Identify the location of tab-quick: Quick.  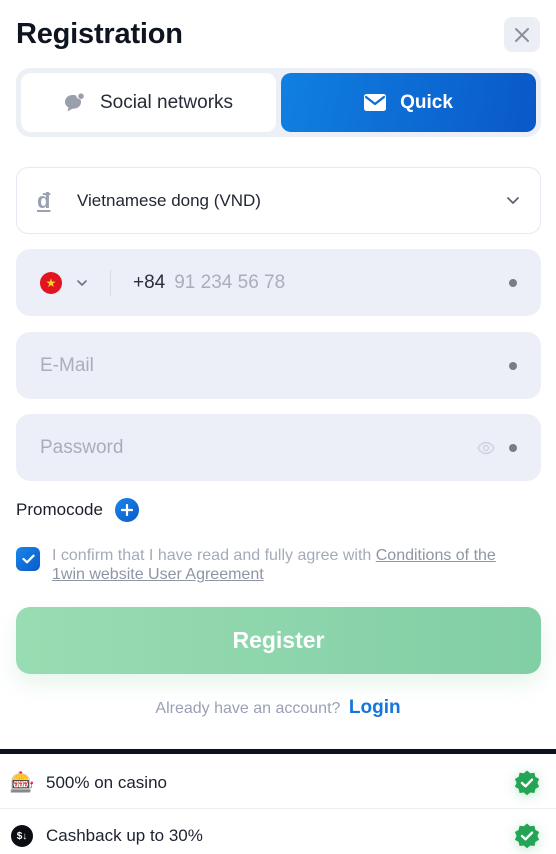
(408, 102).